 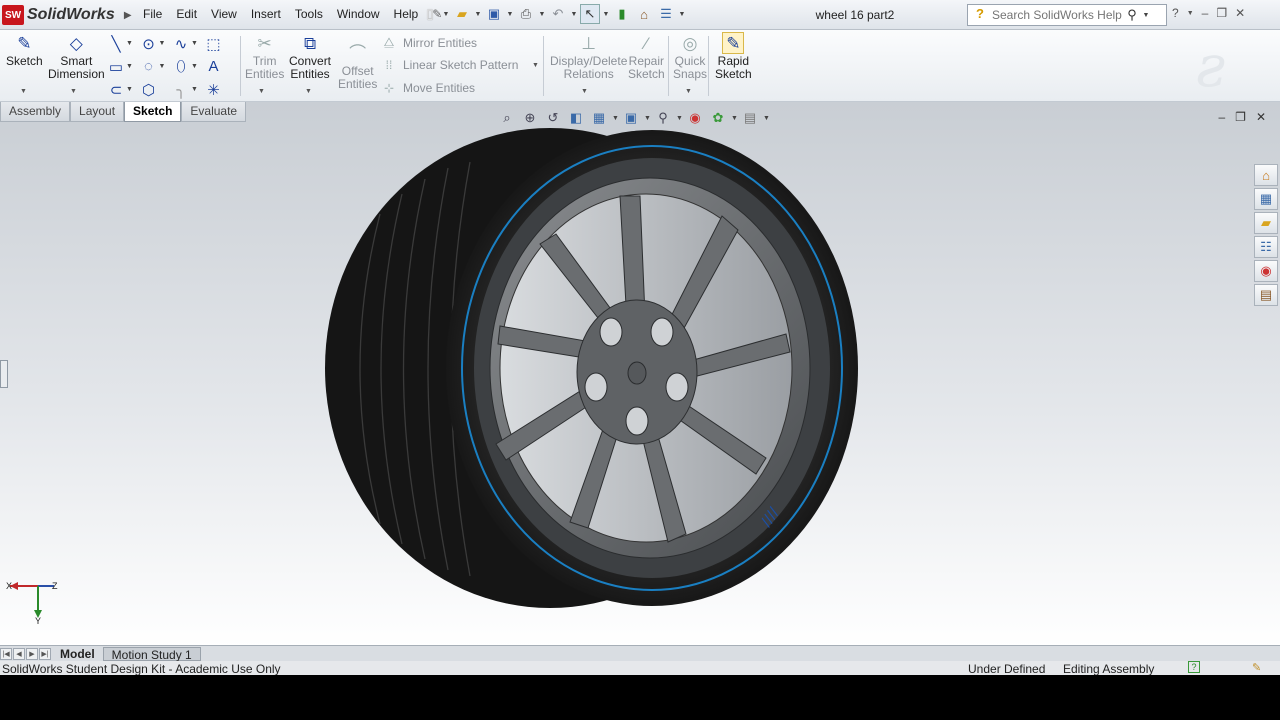 What do you see at coordinates (116, 67) in the screenshot?
I see `rectangle-icon: ▭` at bounding box center [116, 67].